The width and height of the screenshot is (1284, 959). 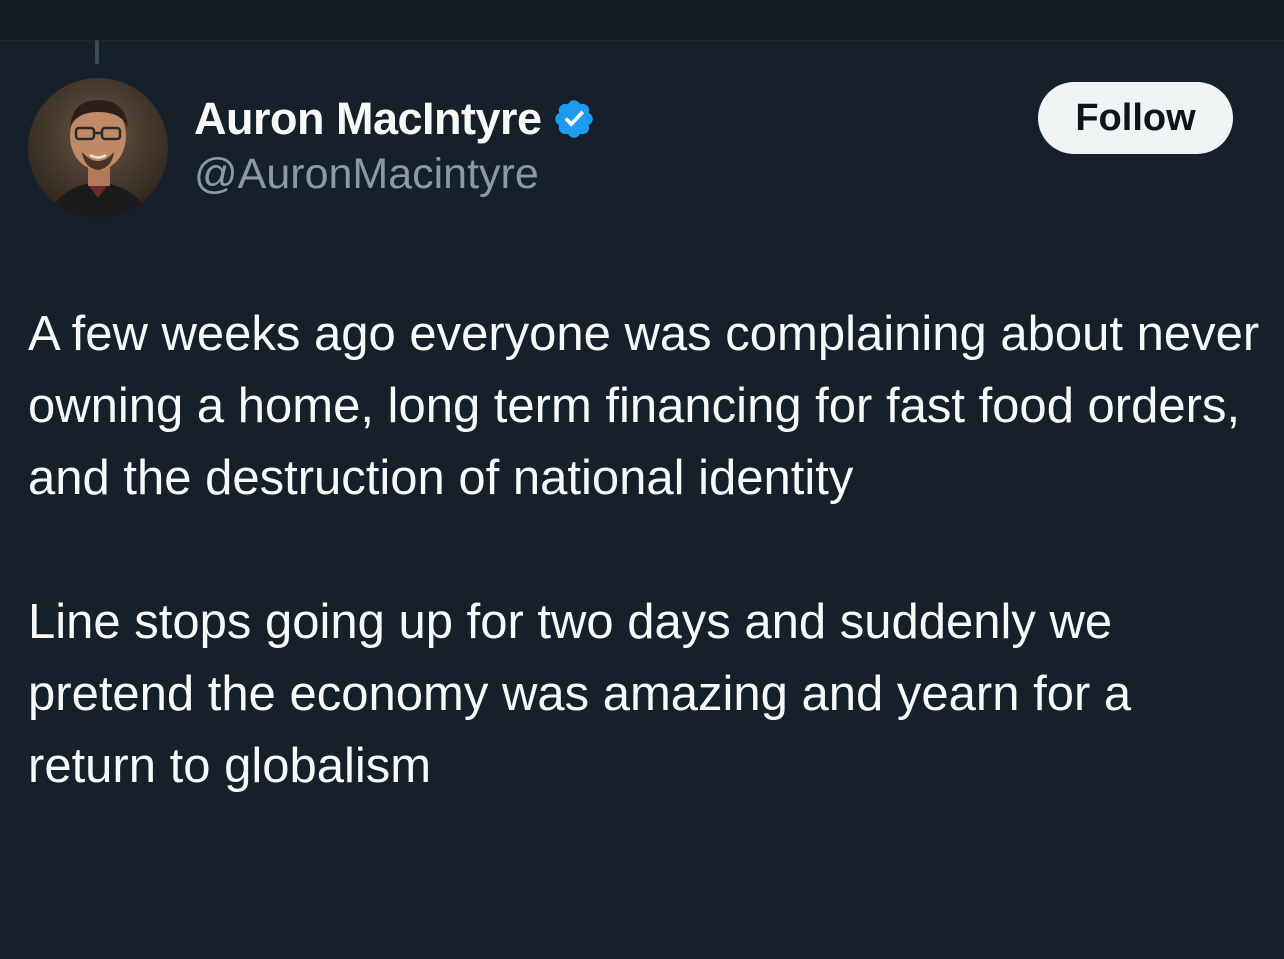 I want to click on user-handle: @AuronMacintyre, so click(x=395, y=174).